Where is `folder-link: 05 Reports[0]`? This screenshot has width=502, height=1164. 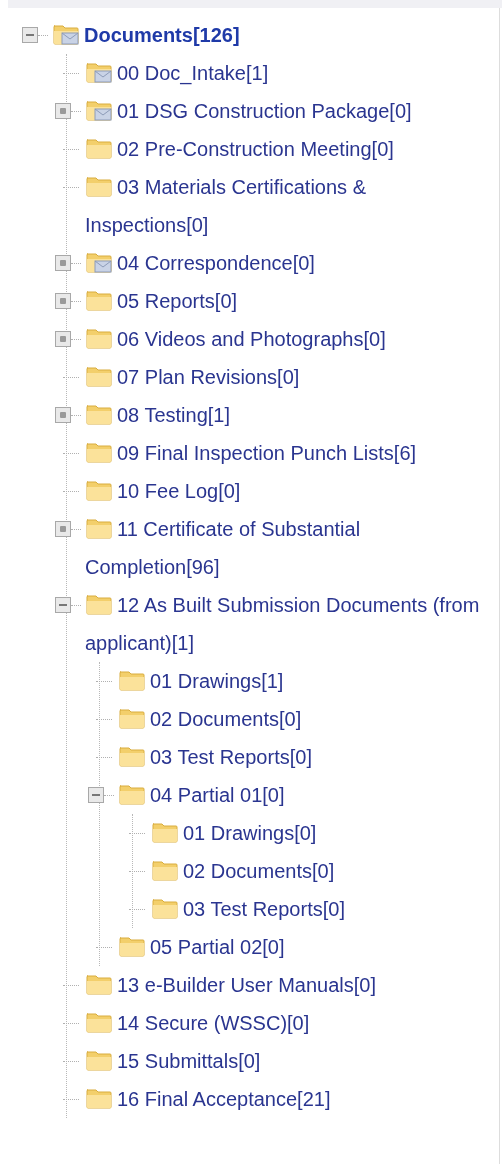
folder-link: 05 Reports[0] is located at coordinates (286, 301).